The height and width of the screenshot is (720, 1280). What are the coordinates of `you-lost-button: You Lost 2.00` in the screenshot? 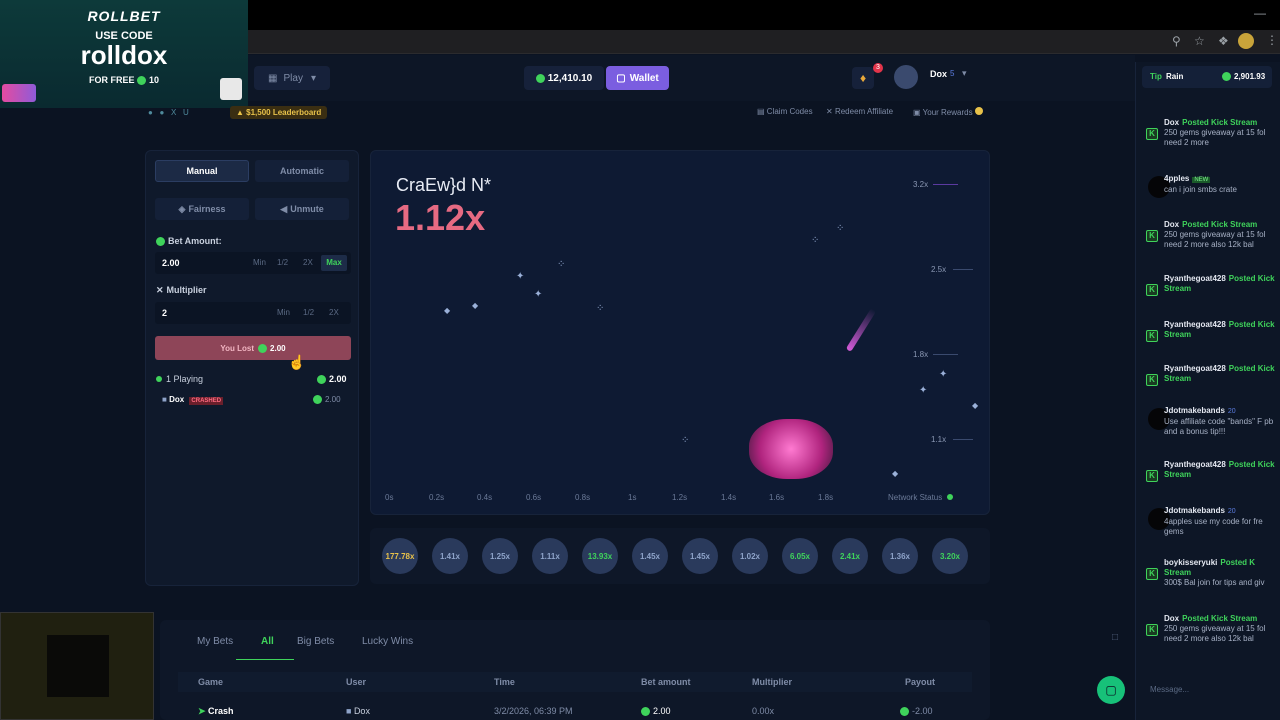 It's located at (253, 348).